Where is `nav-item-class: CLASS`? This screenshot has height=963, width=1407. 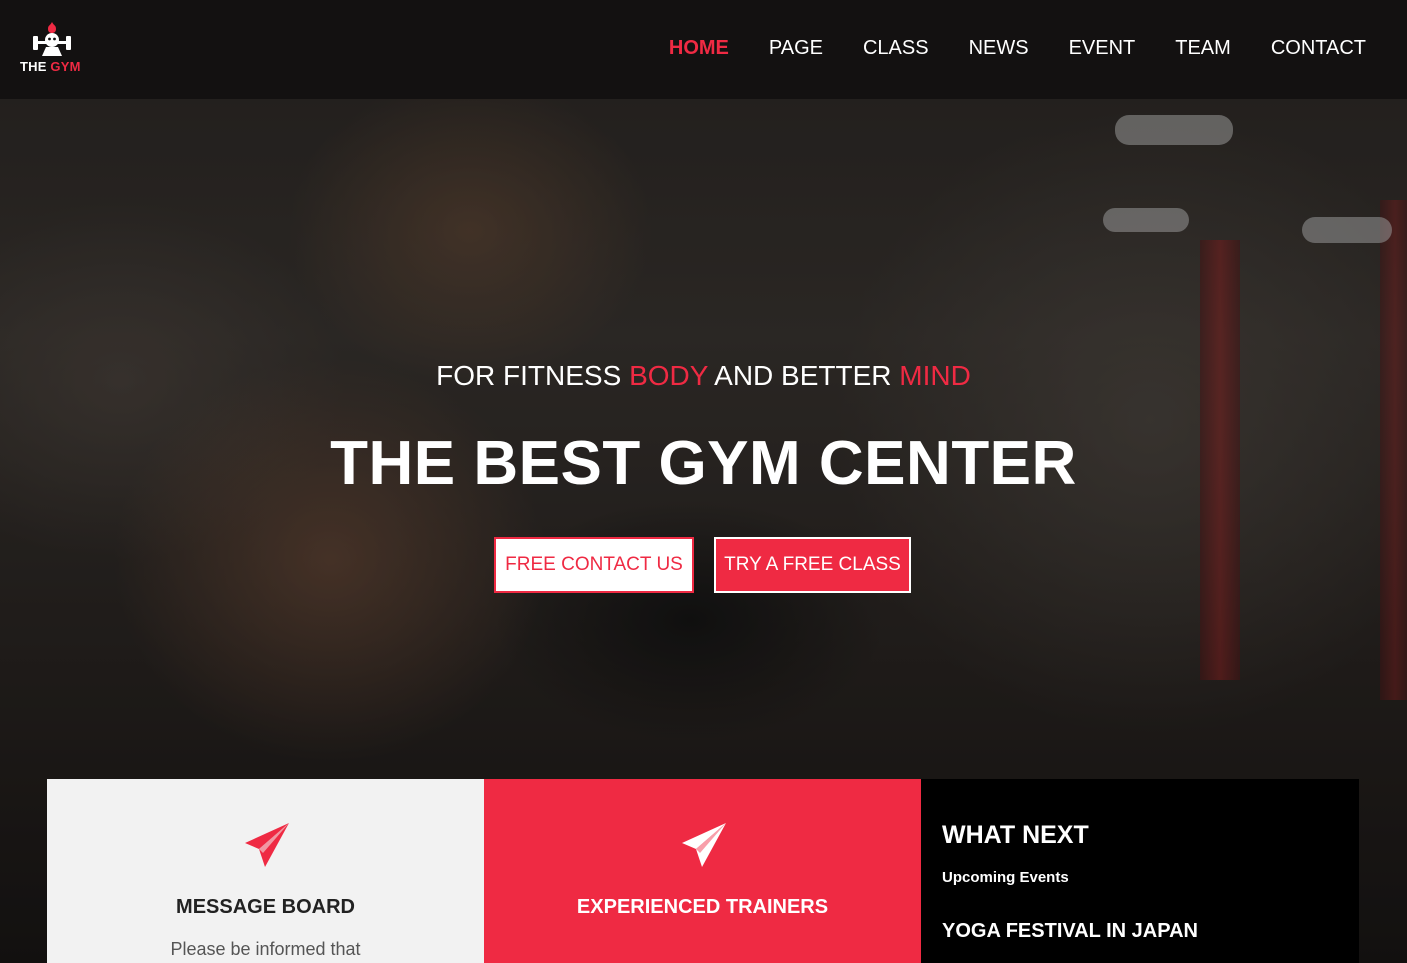 nav-item-class: CLASS is located at coordinates (896, 48).